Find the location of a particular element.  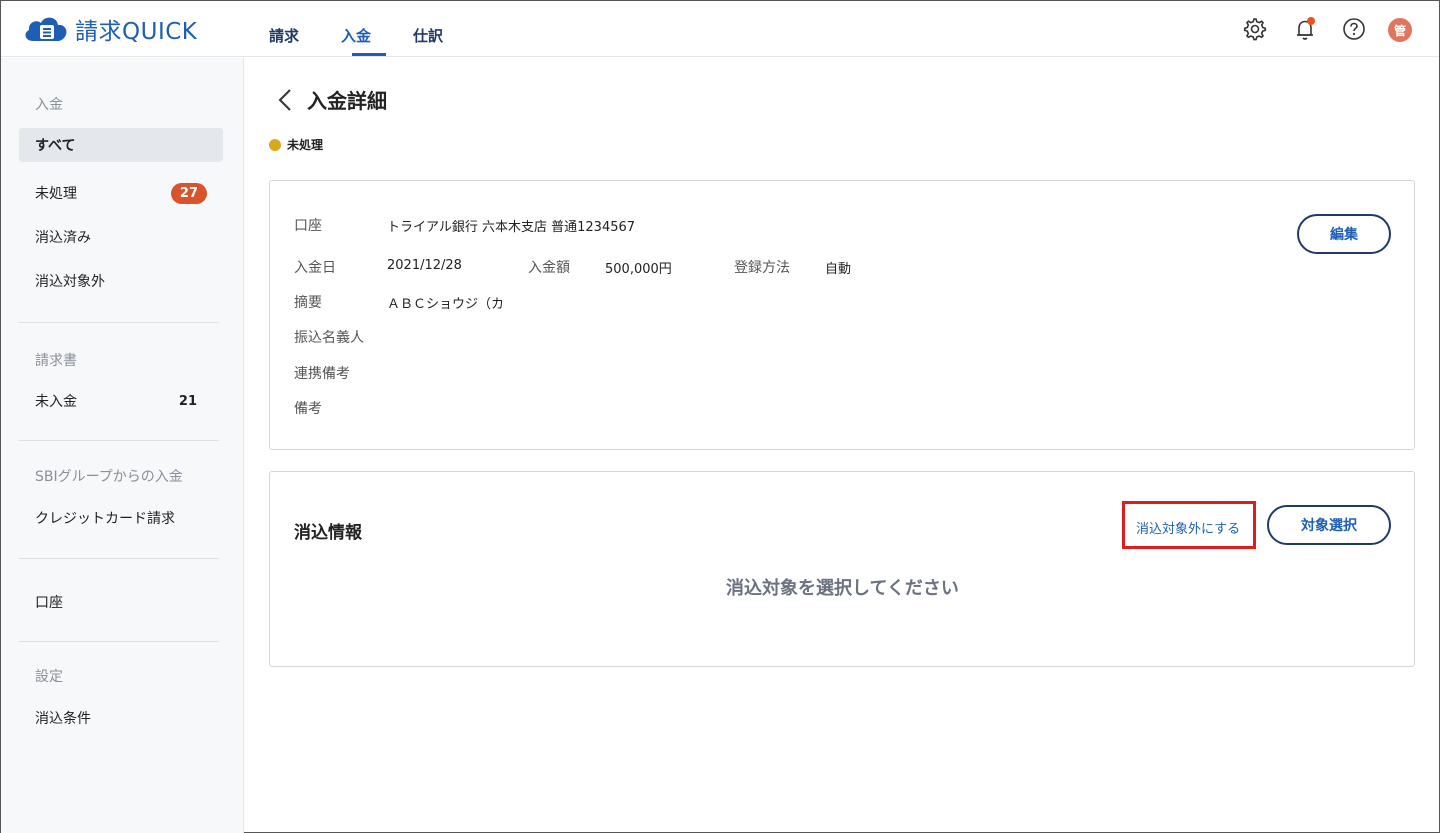

sidebar-item-all: すべて is located at coordinates (121, 145).